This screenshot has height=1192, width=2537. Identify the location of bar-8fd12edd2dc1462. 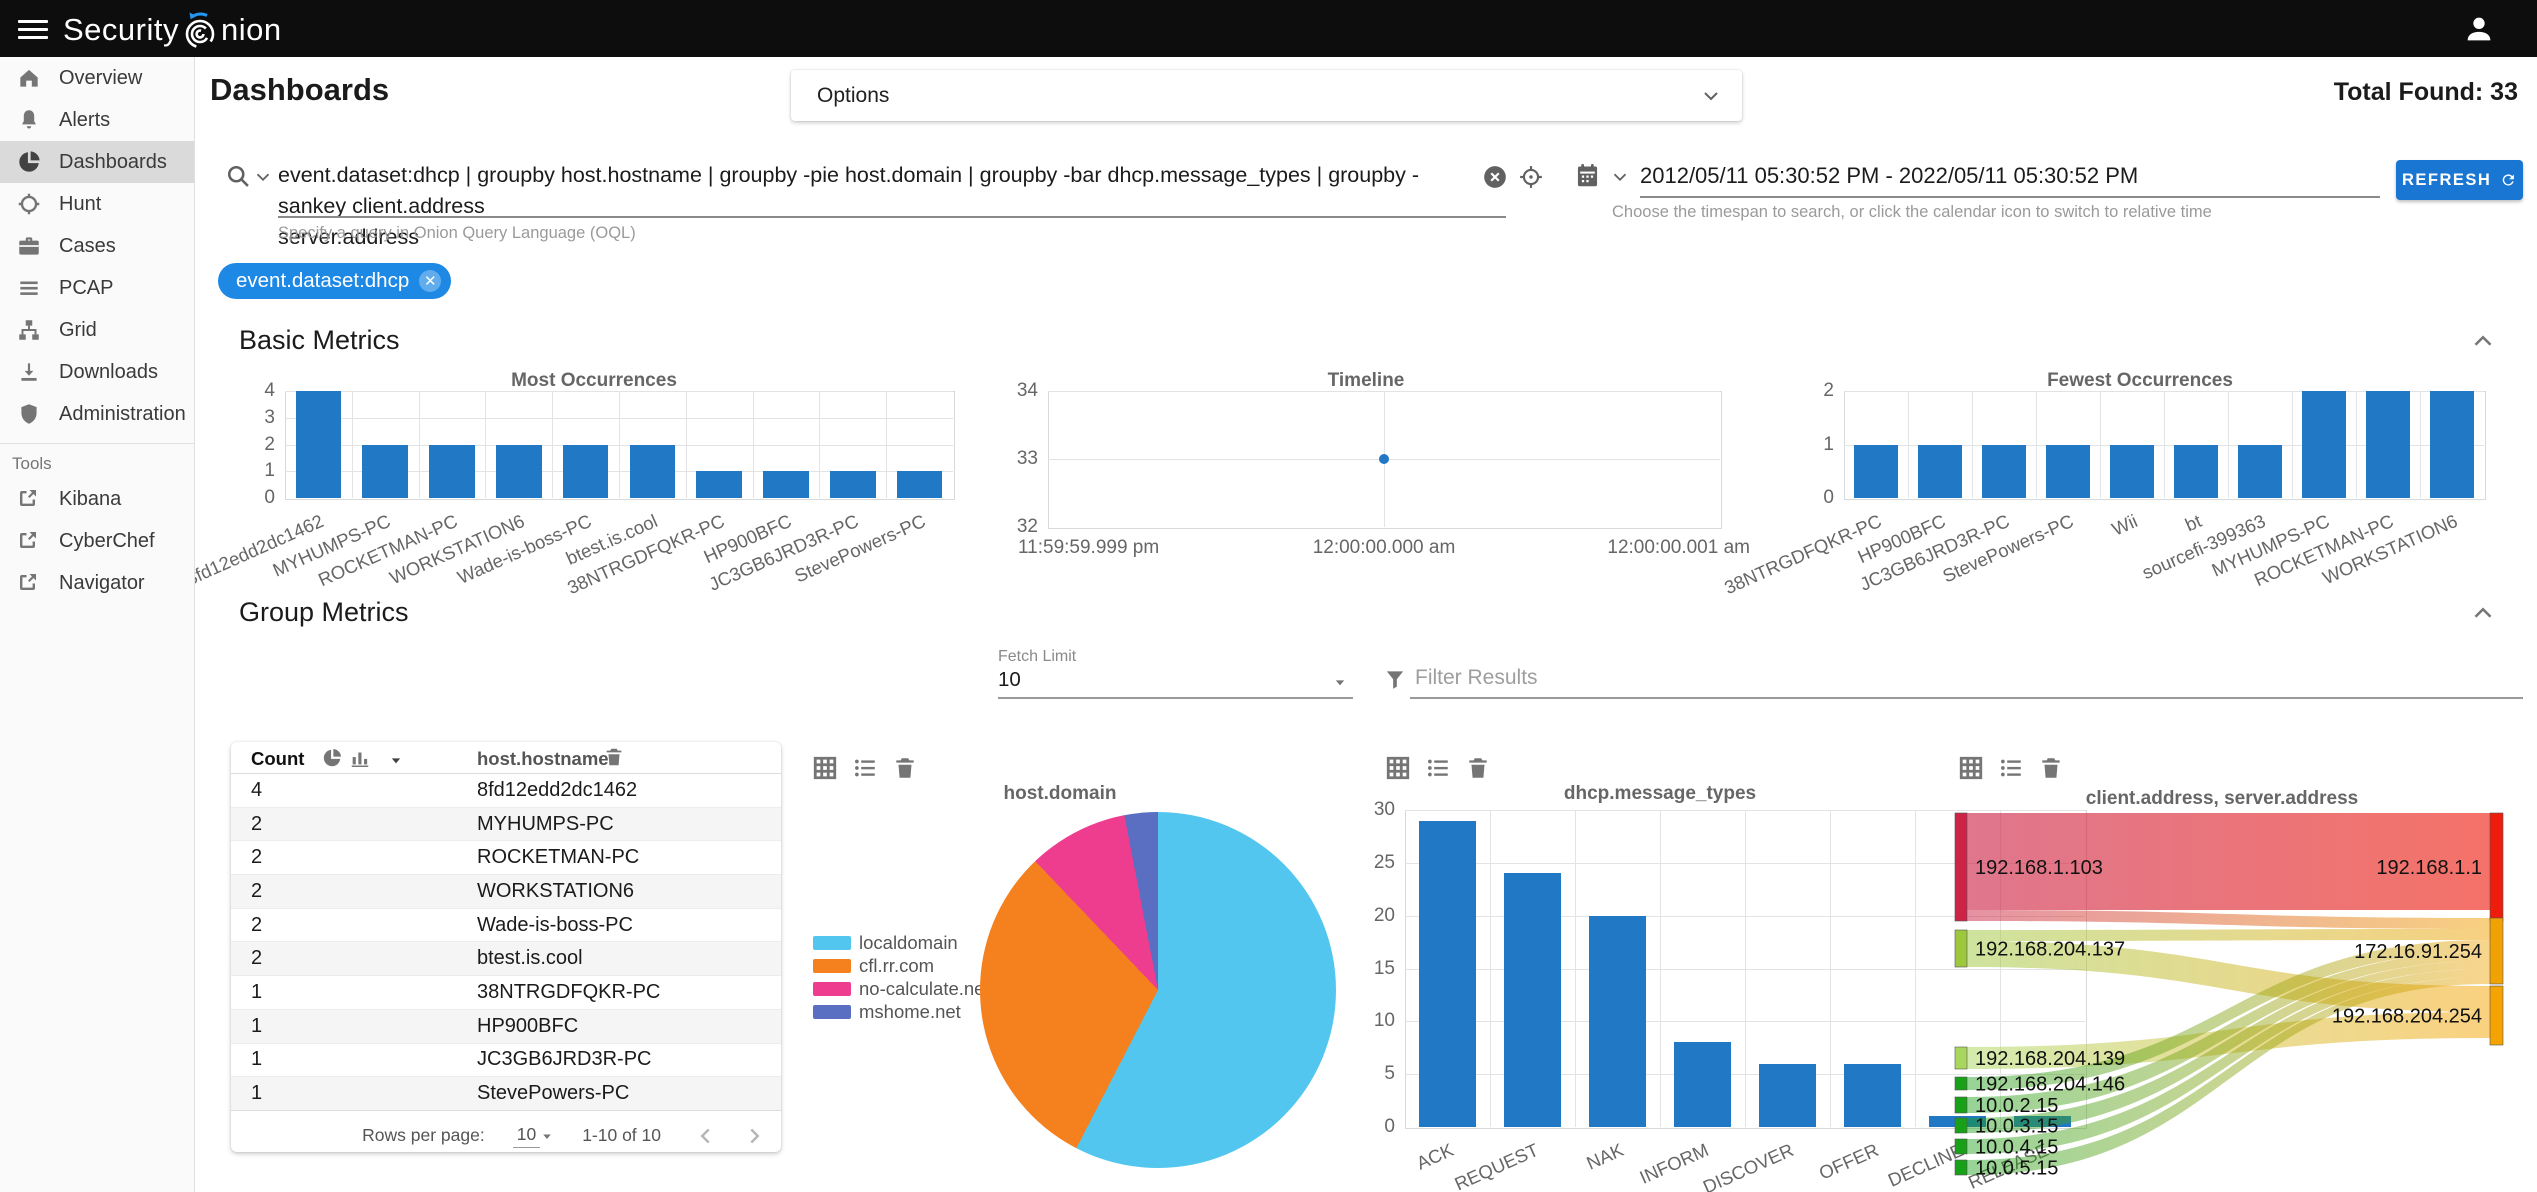
(318, 444).